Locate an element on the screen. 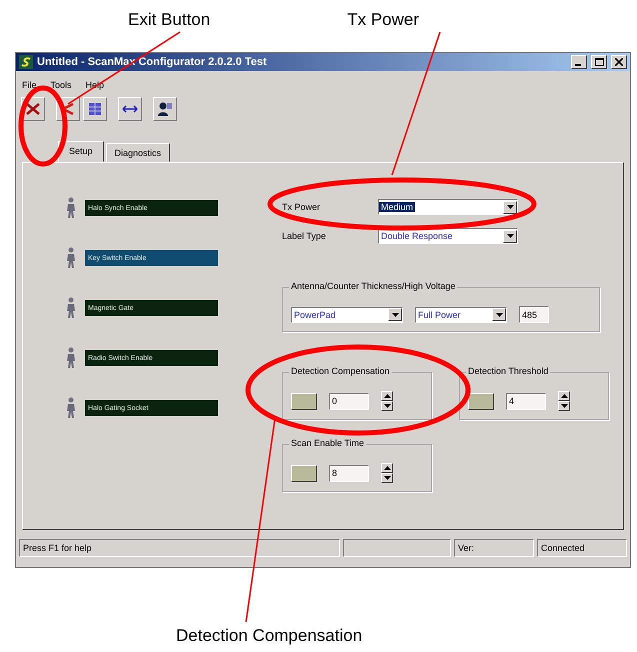 The image size is (637, 652). close-button is located at coordinates (619, 62).